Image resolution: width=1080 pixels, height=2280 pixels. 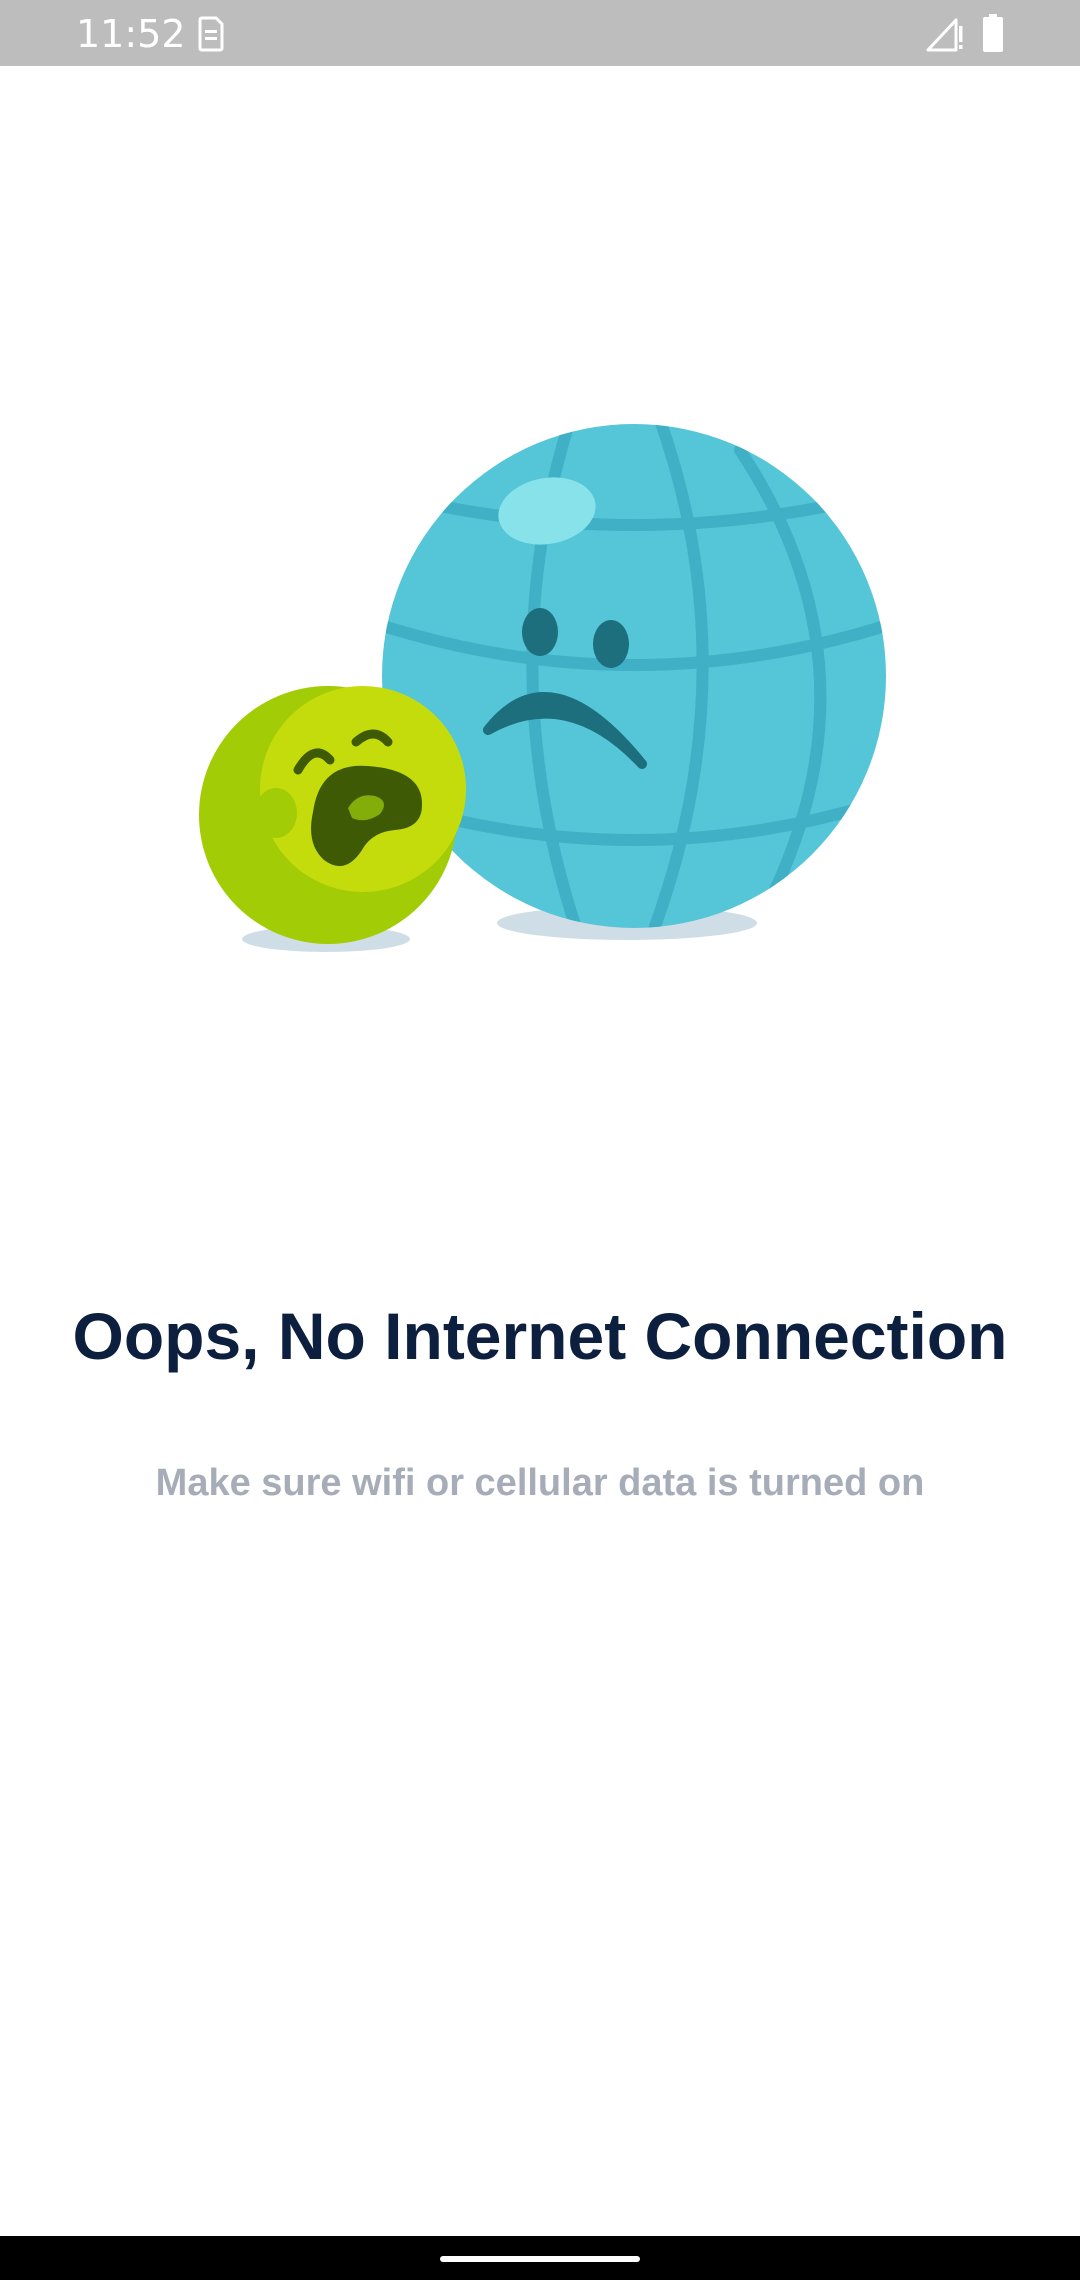 What do you see at coordinates (131, 34) in the screenshot?
I see `status-time: 11:52` at bounding box center [131, 34].